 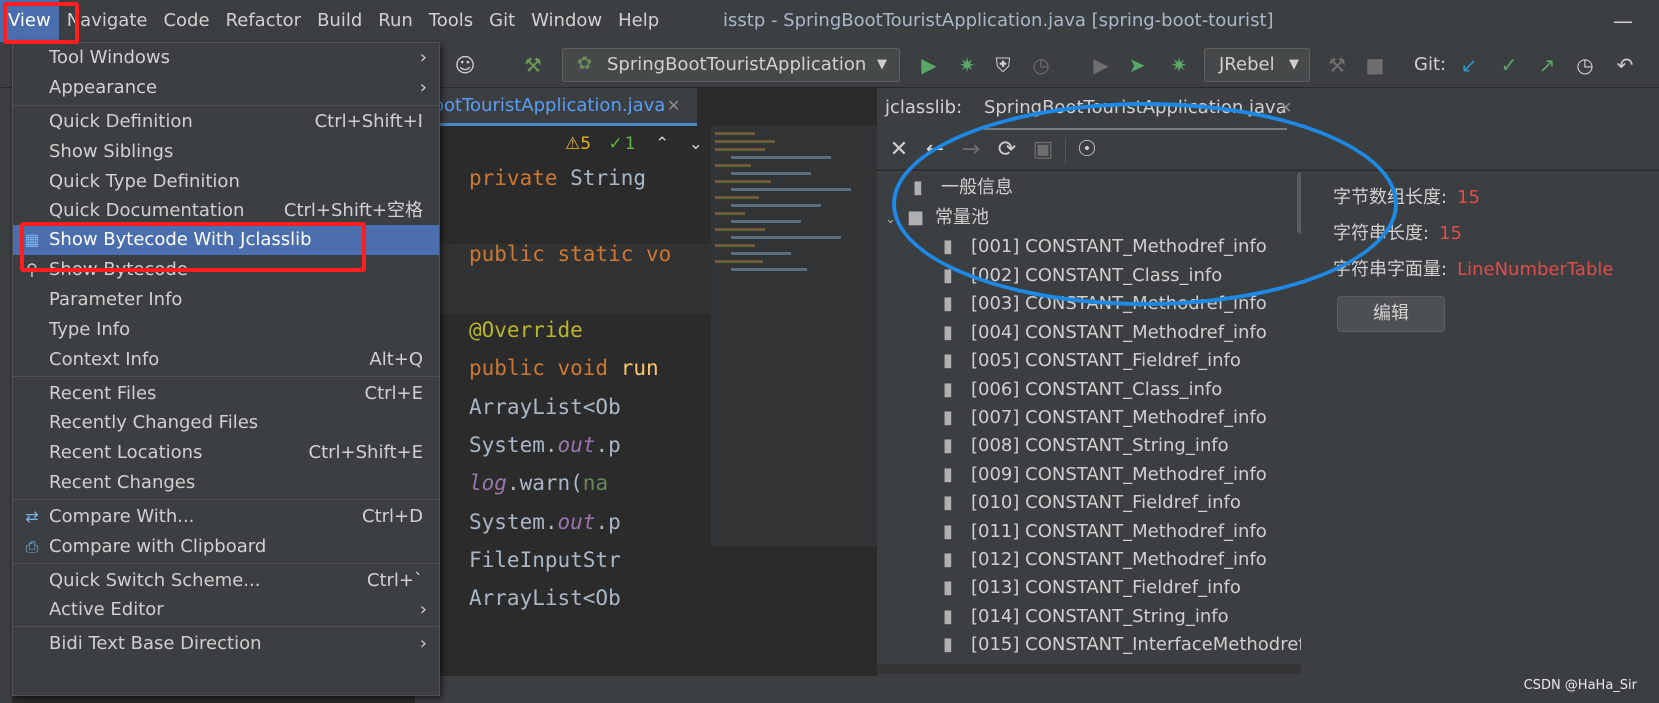 What do you see at coordinates (1105, 560) in the screenshot?
I see `list-item: ▮ [012] CONSTANT_Methodref_info` at bounding box center [1105, 560].